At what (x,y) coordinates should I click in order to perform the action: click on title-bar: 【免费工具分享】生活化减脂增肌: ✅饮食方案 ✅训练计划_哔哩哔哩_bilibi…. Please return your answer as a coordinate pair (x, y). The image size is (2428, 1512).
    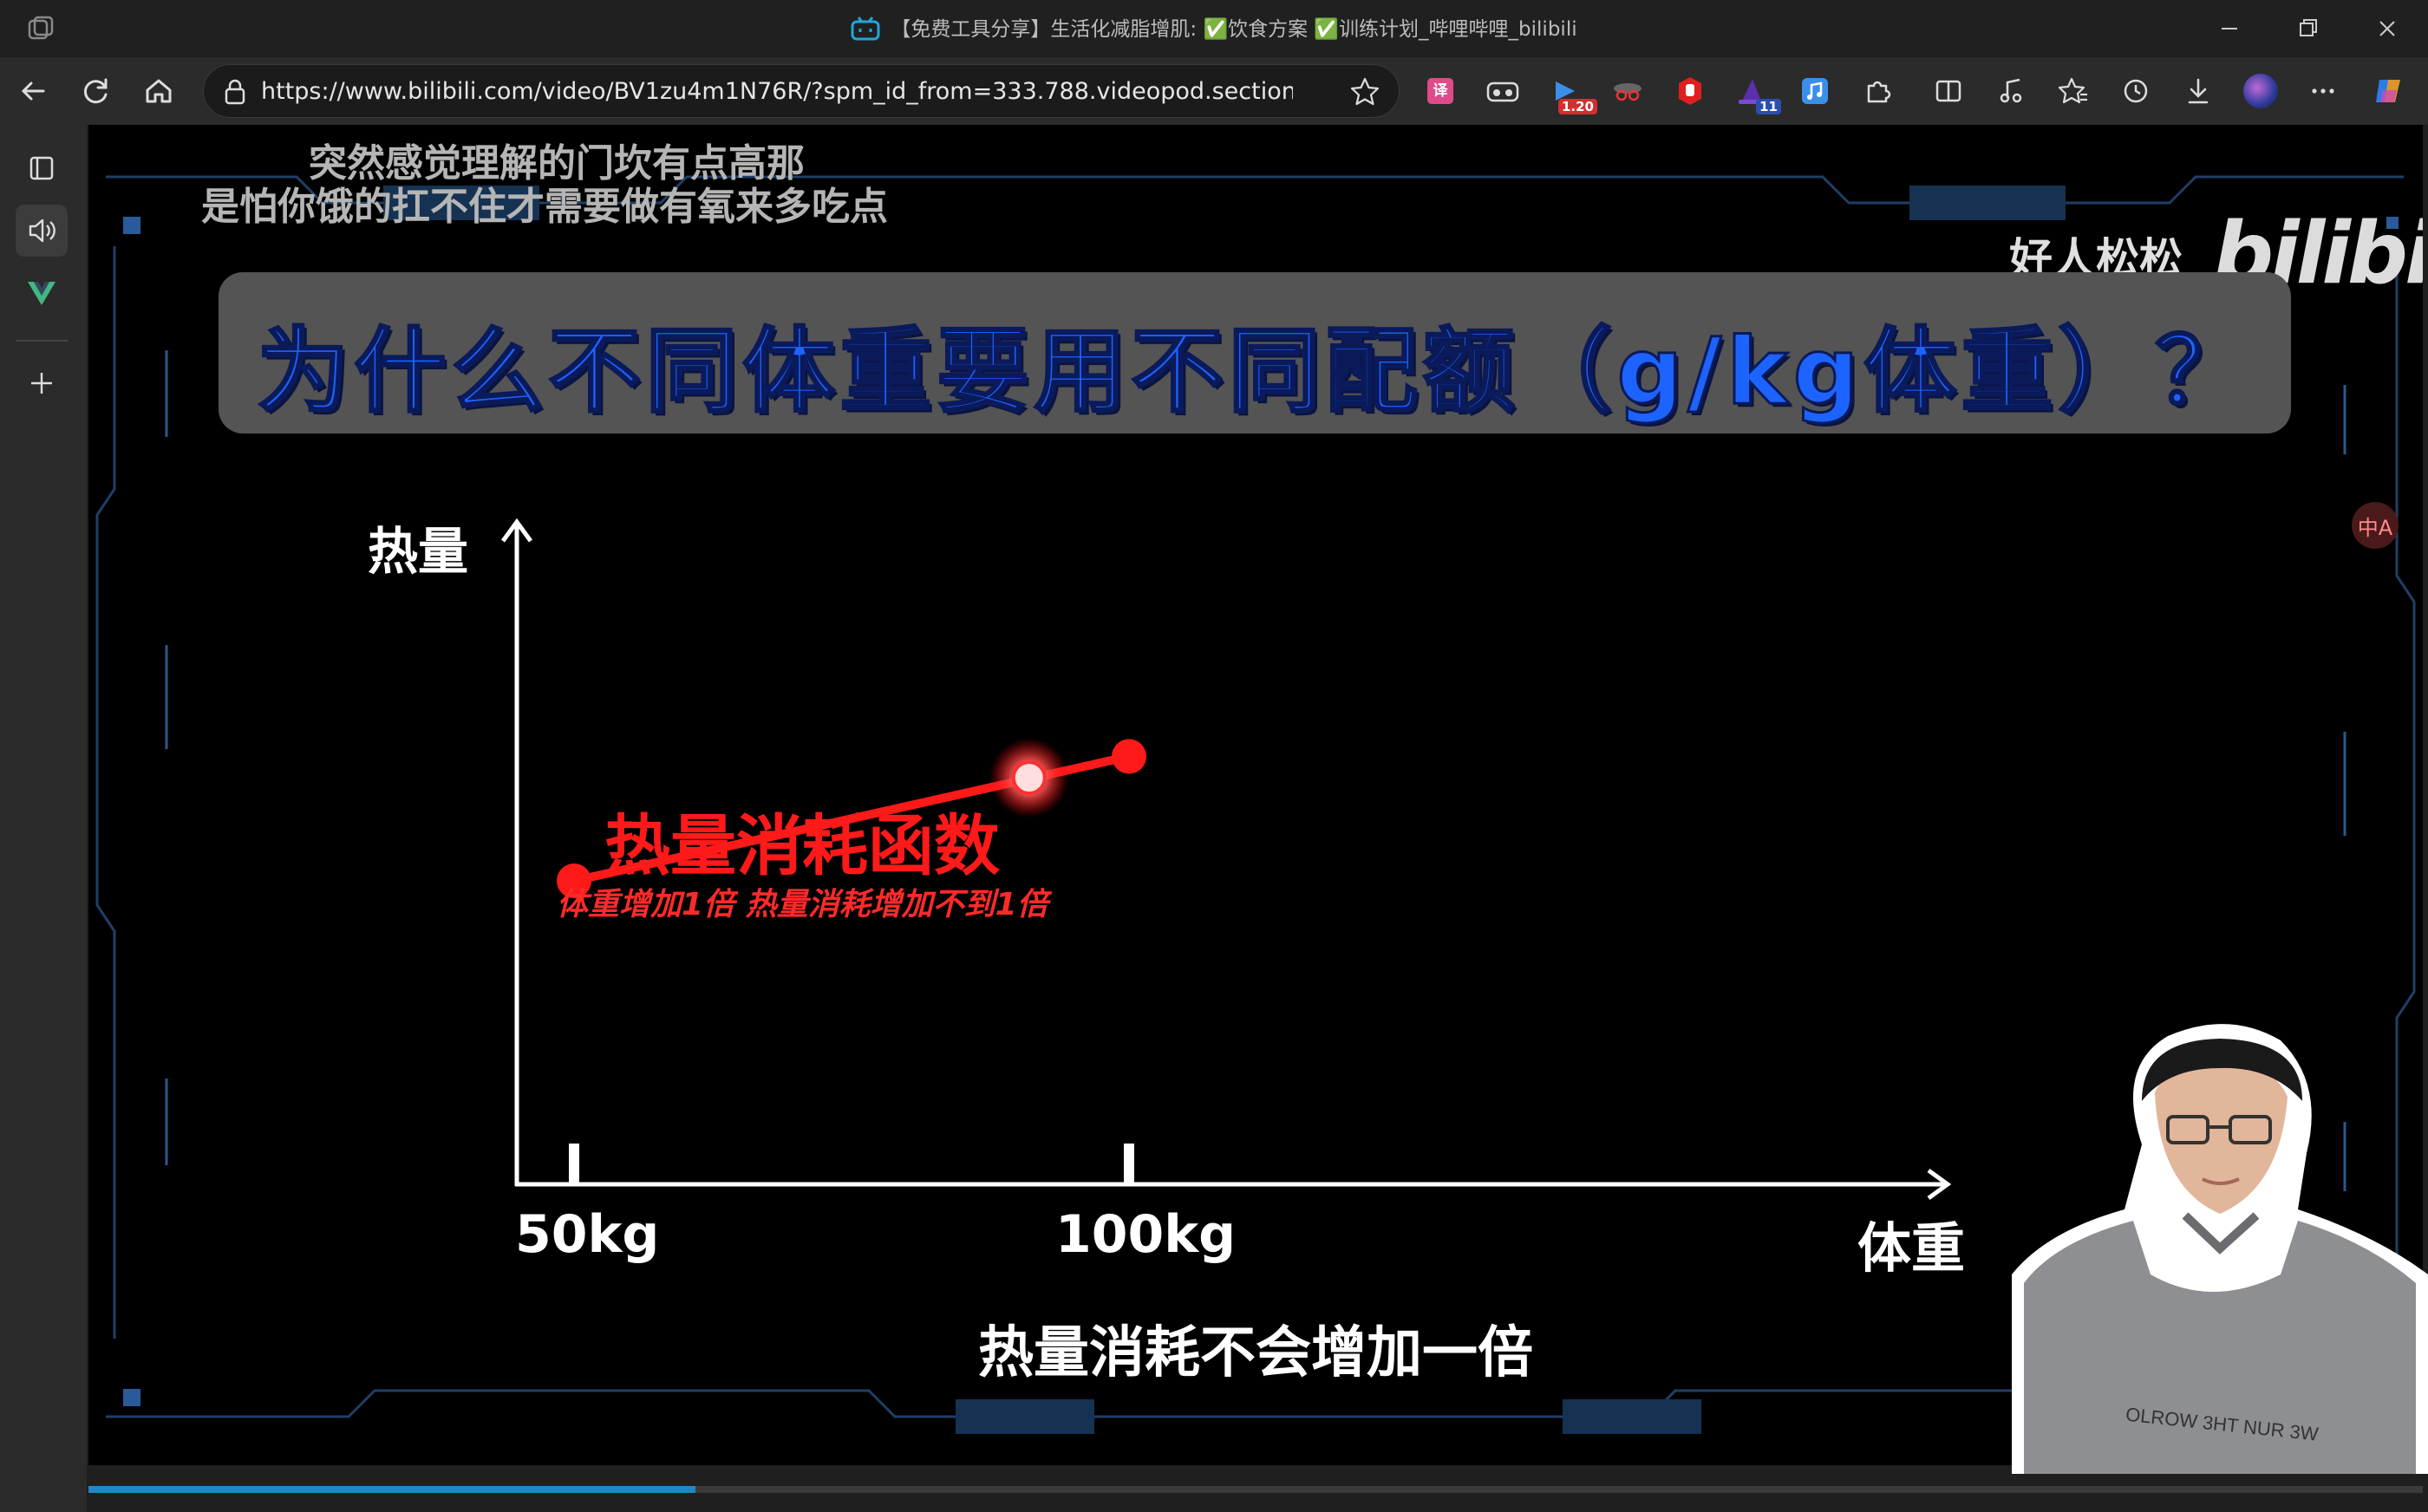
    Looking at the image, I should click on (1214, 28).